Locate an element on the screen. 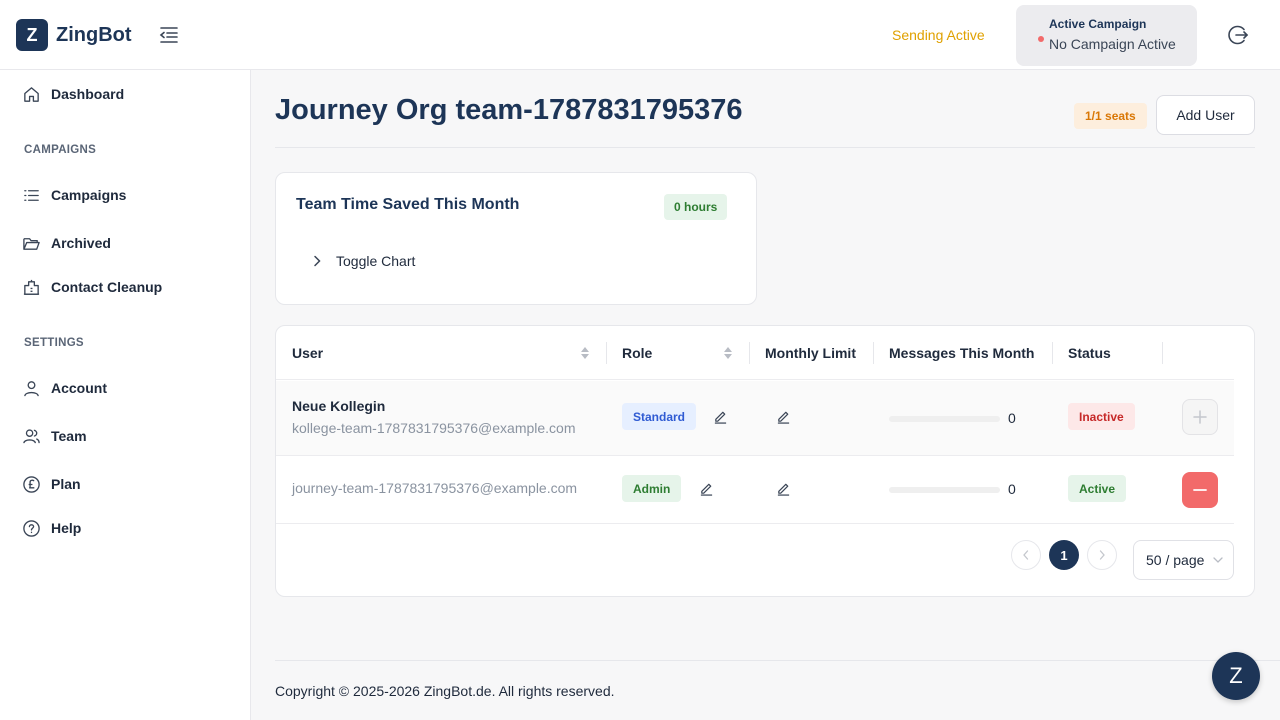 Image resolution: width=1280 pixels, height=720 pixels. chevron-down-icon is located at coordinates (1218, 560).